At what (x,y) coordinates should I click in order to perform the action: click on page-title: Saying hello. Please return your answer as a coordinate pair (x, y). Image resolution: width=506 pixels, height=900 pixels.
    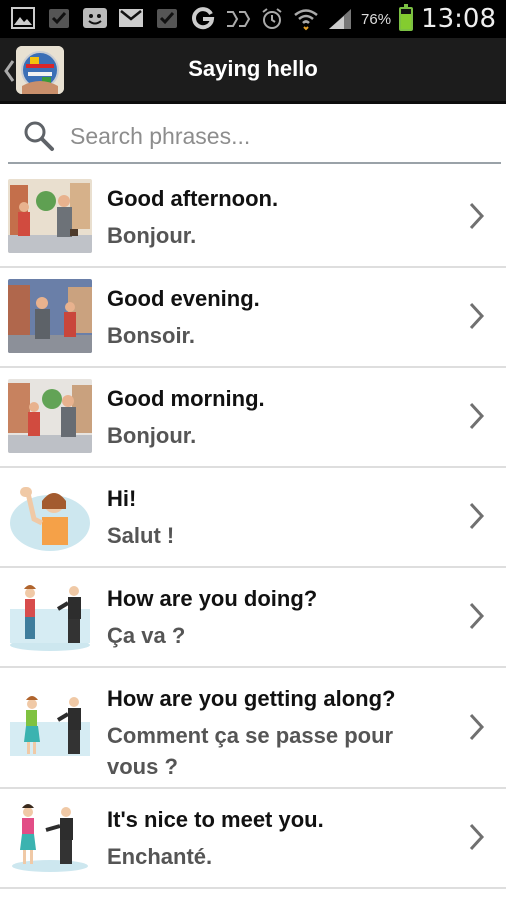
    Looking at the image, I should click on (253, 68).